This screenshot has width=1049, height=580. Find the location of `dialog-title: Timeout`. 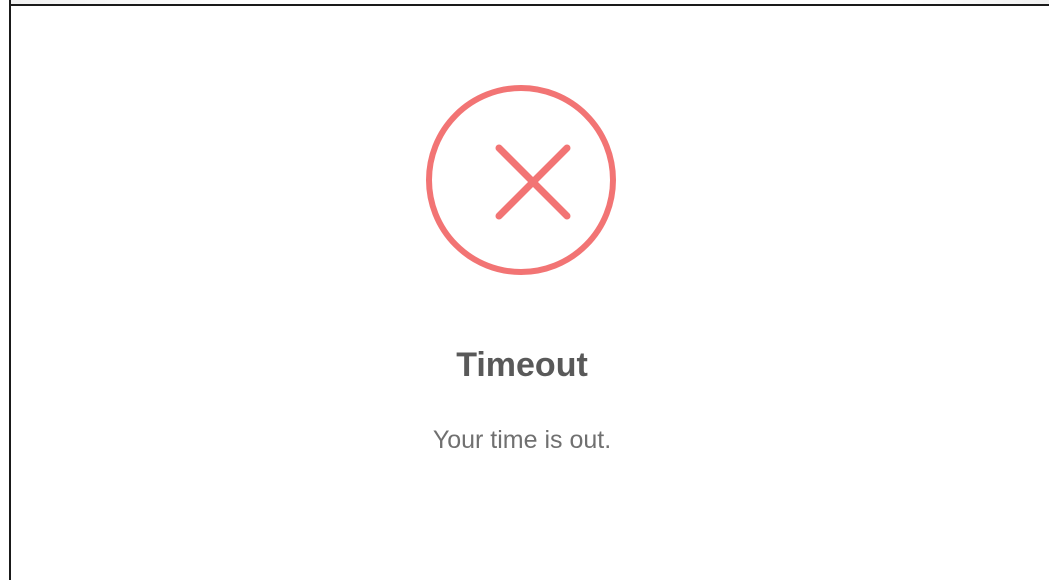

dialog-title: Timeout is located at coordinates (522, 365).